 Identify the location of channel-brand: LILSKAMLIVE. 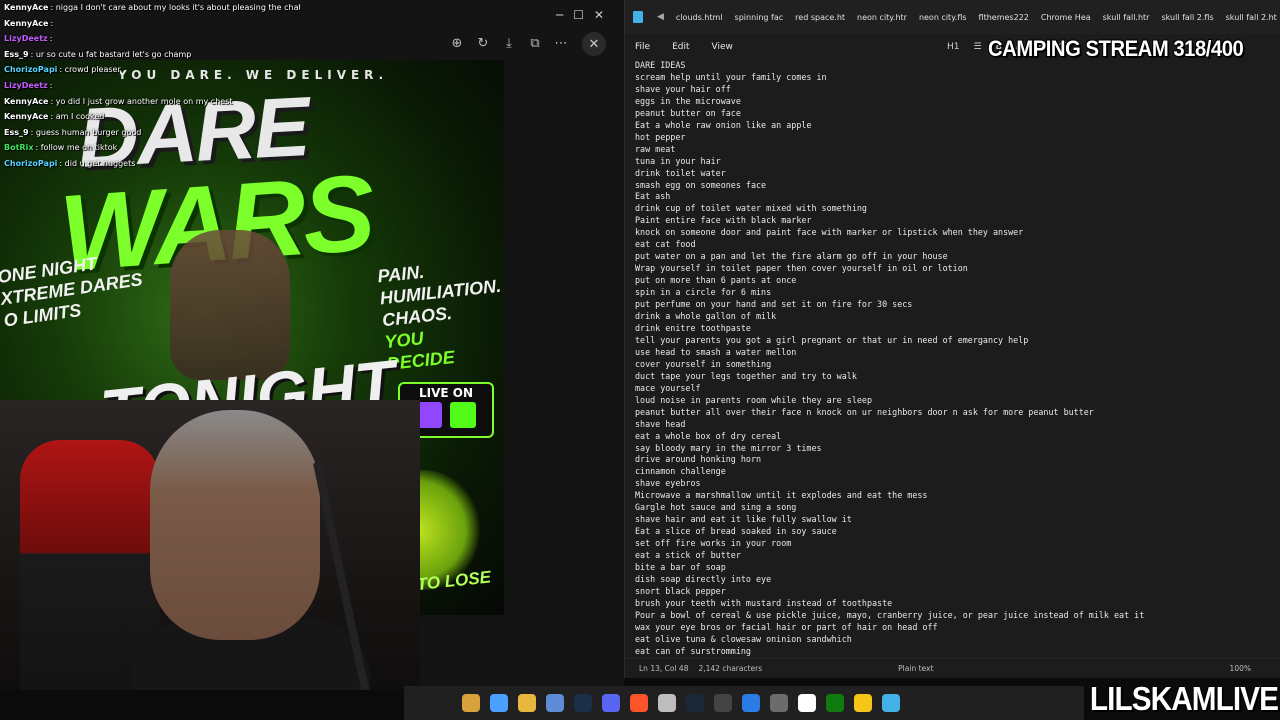
(1184, 698).